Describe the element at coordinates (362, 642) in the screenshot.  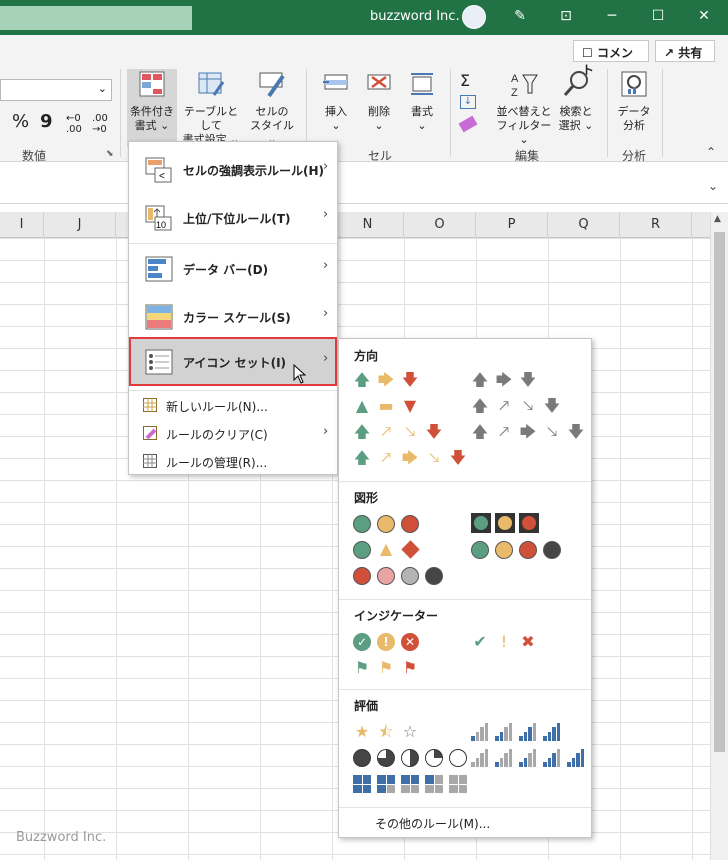
I see `check_c-icon: ✓` at that location.